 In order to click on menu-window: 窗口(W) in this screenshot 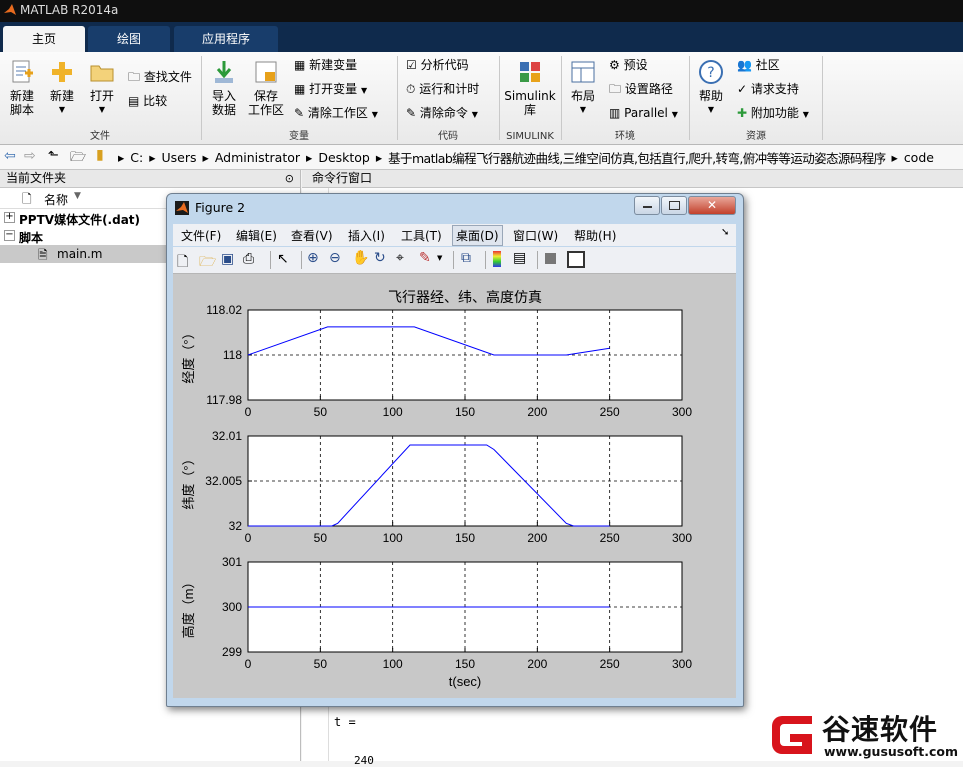, I will do `click(535, 235)`.